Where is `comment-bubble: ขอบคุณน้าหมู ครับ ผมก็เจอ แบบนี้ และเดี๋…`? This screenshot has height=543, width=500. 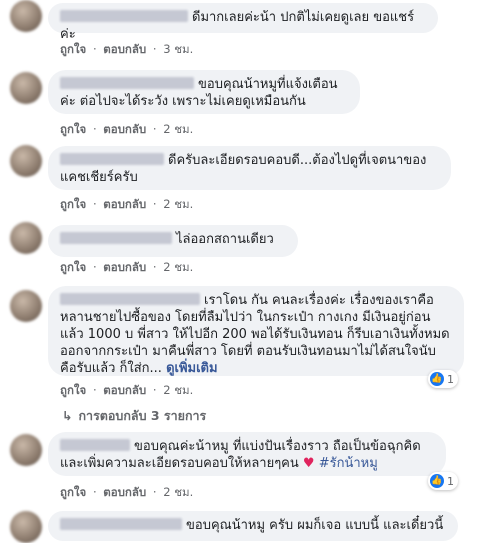
comment-bubble: ขอบคุณน้าหมู ครับ ผมก็เจอ แบบนี้ และเดี๋… is located at coordinates (253, 526).